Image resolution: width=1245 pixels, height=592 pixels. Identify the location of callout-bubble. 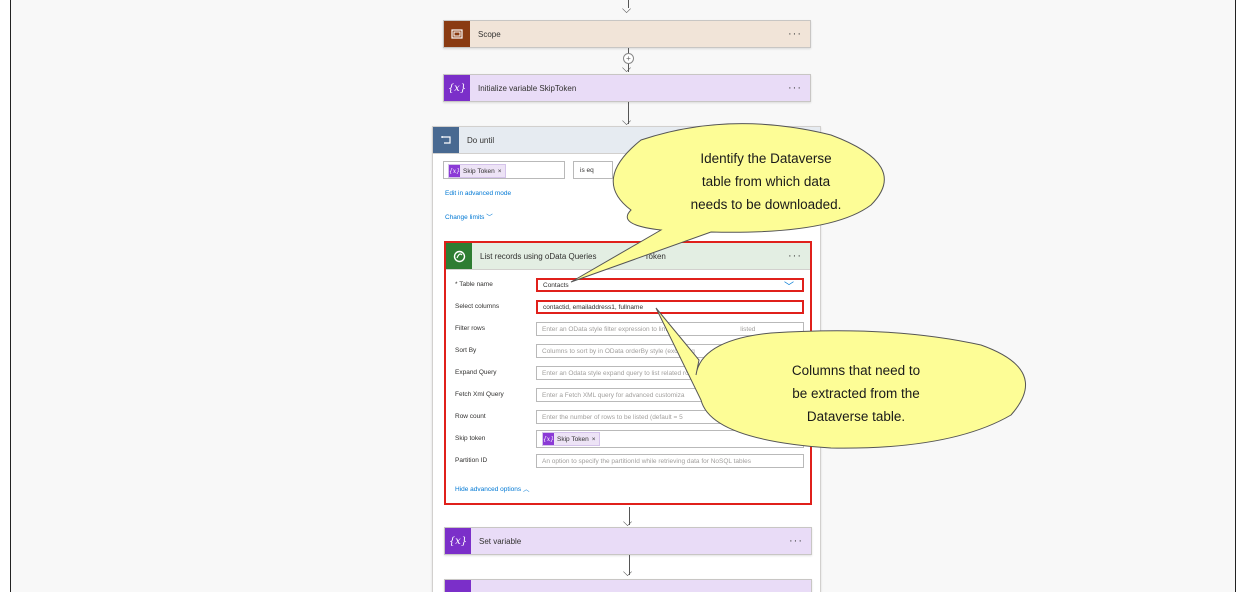
(841, 378).